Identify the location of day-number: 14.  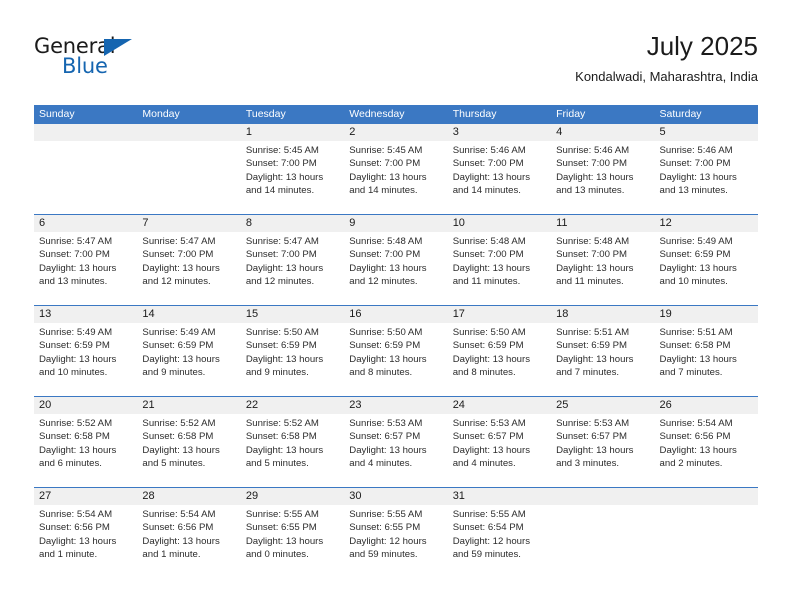
(188, 314).